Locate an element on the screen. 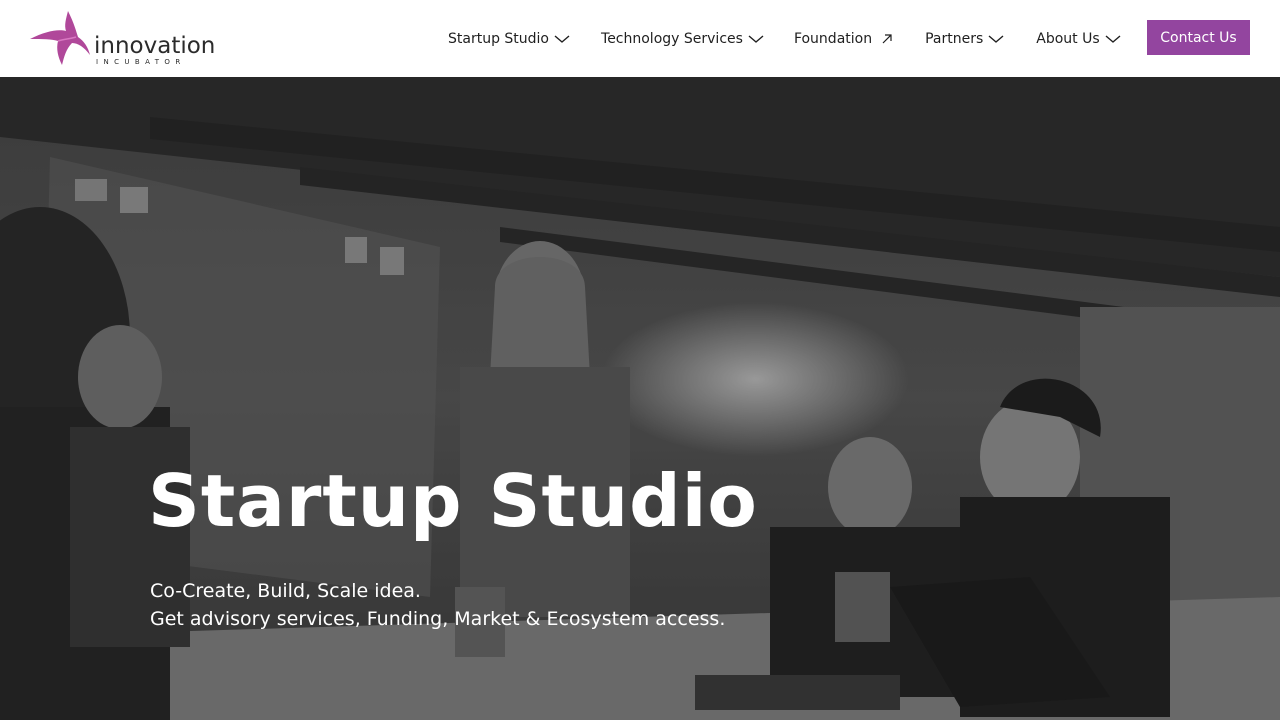 The height and width of the screenshot is (720, 1280). brand-name: innovation is located at coordinates (155, 46).